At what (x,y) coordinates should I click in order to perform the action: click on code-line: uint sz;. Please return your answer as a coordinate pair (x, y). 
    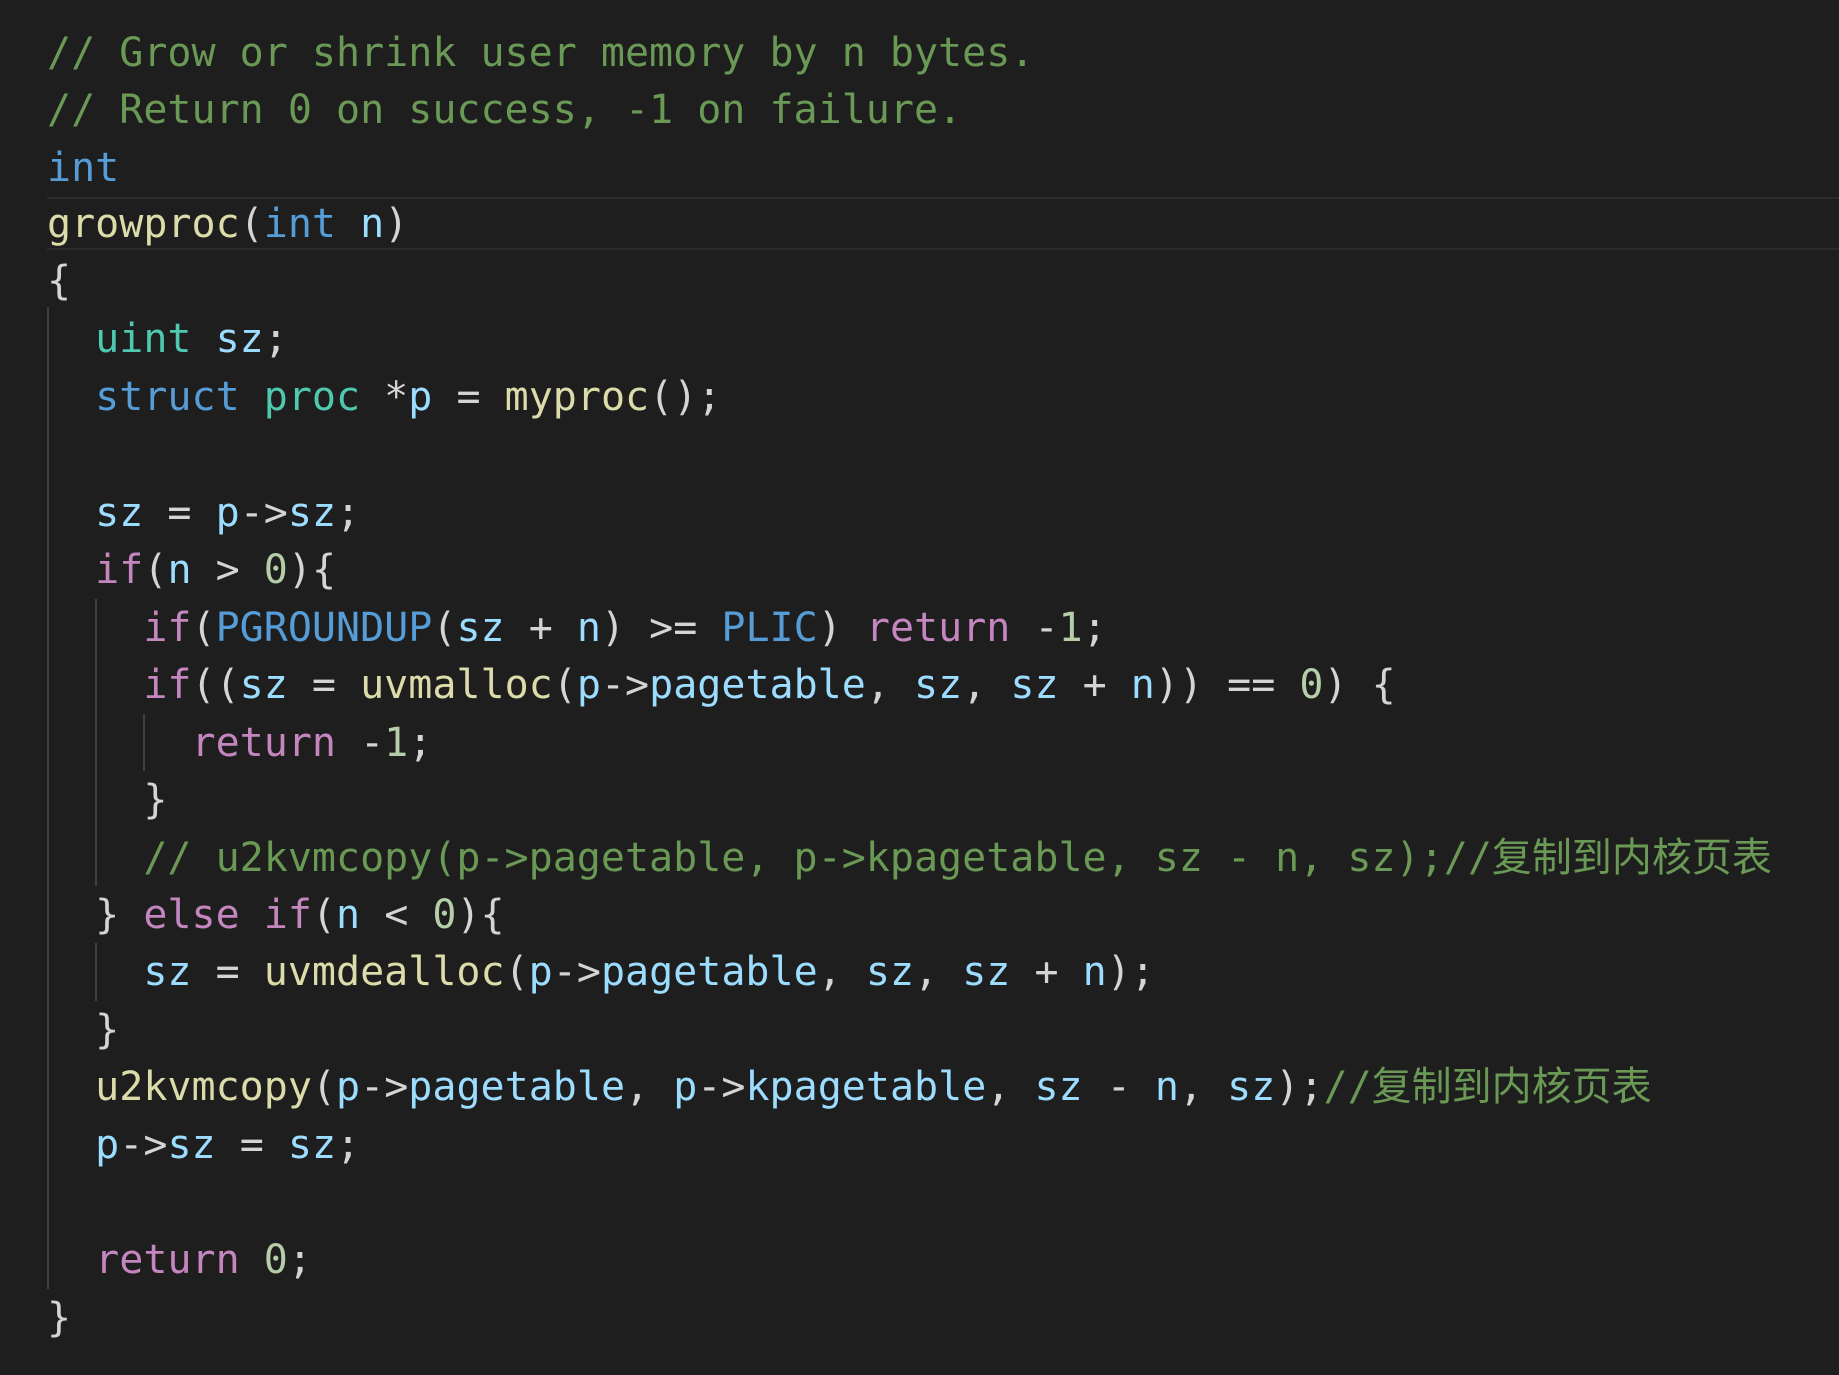
    Looking at the image, I should click on (167, 339).